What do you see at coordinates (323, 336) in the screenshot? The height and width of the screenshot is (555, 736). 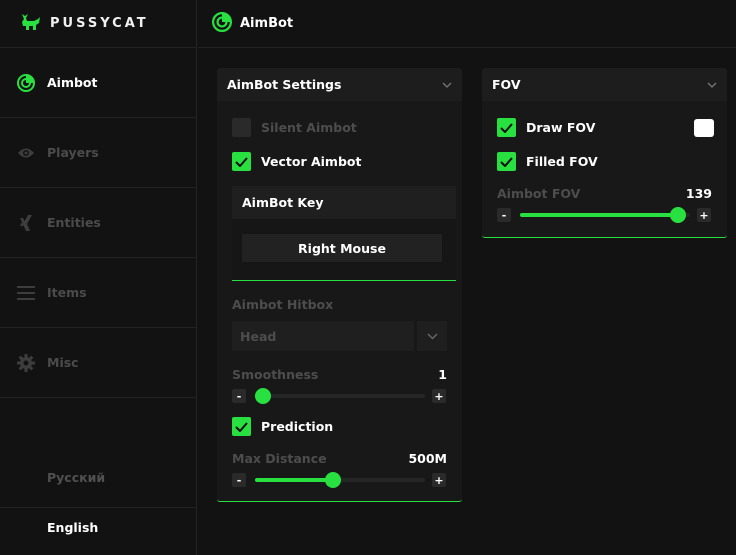 I see `hitbox-select: Head` at bounding box center [323, 336].